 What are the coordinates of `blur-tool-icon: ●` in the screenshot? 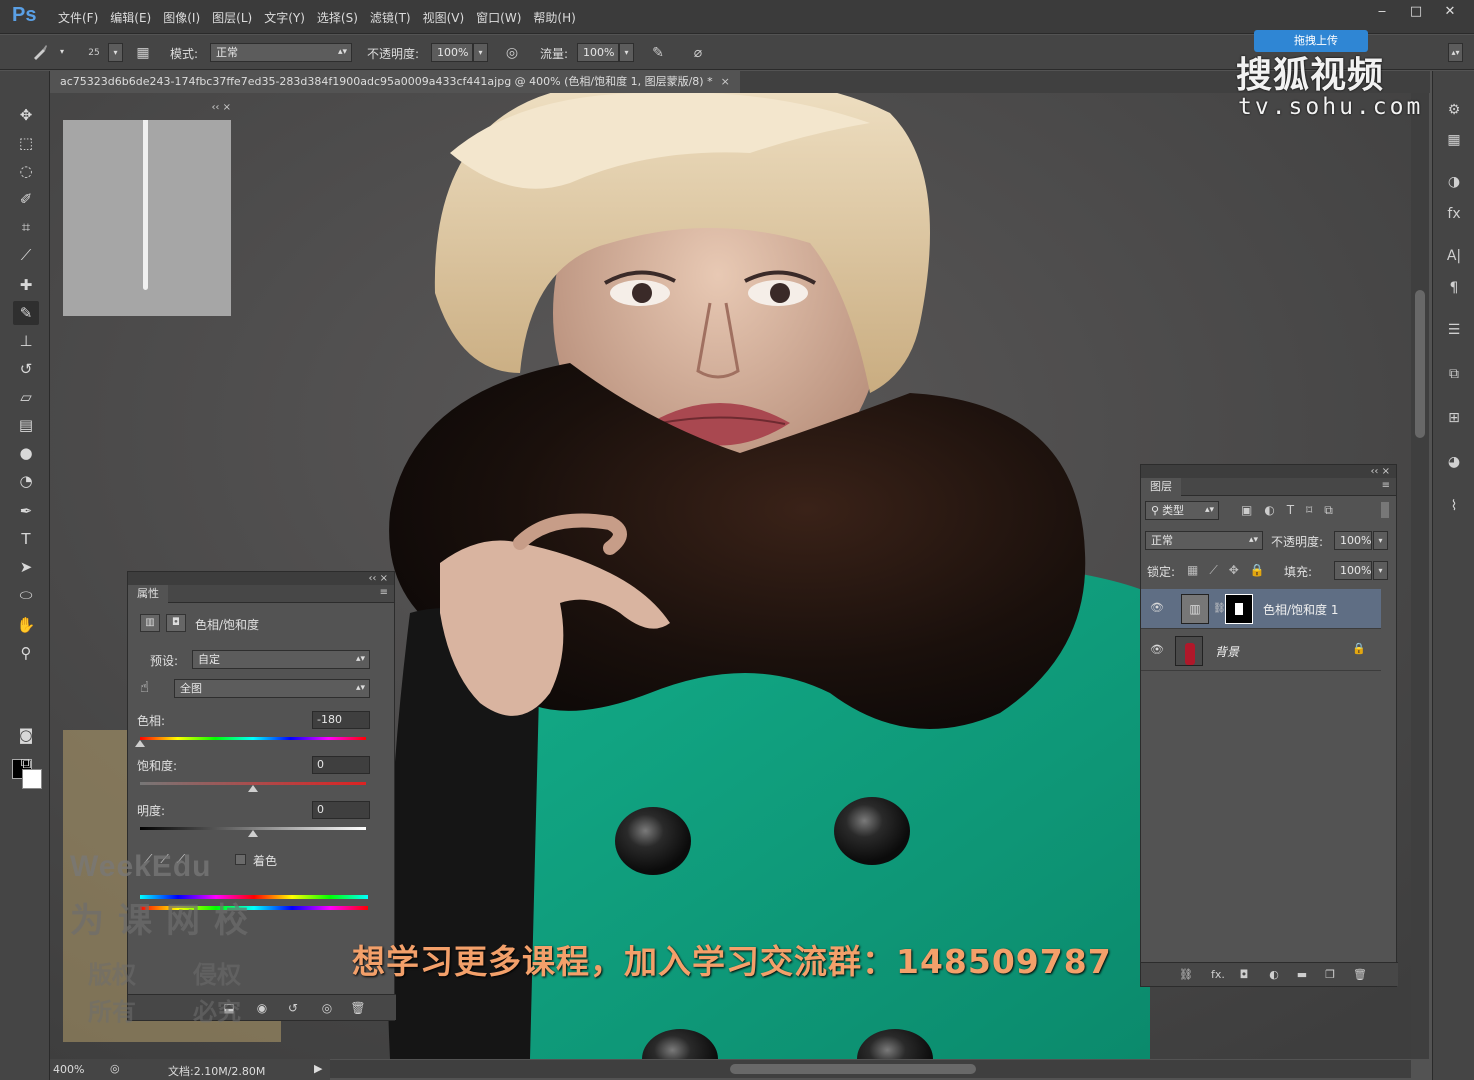 It's located at (26, 453).